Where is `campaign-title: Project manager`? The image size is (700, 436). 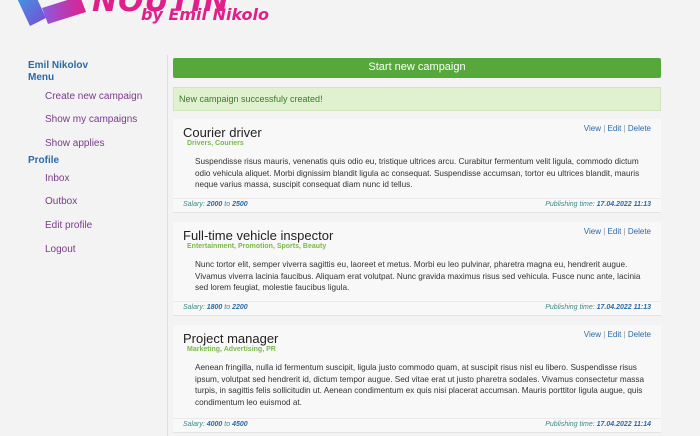
campaign-title: Project manager is located at coordinates (230, 338).